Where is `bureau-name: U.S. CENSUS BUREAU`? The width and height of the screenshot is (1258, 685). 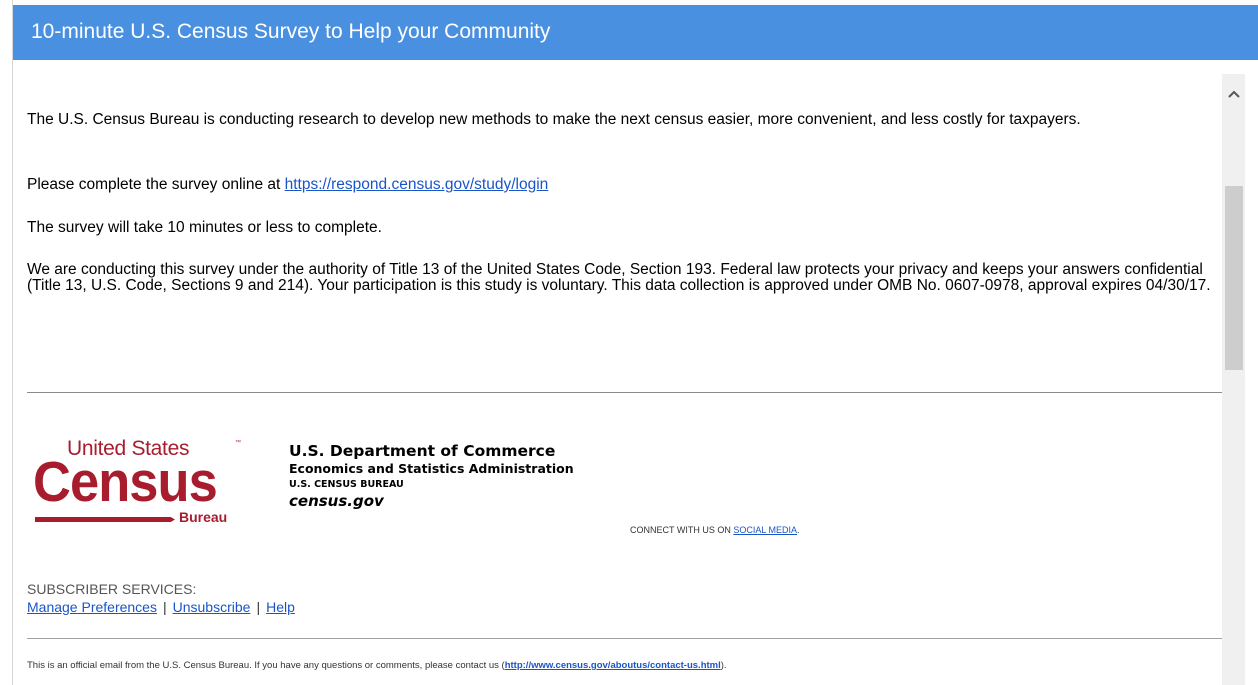
bureau-name: U.S. CENSUS BUREAU is located at coordinates (346, 484).